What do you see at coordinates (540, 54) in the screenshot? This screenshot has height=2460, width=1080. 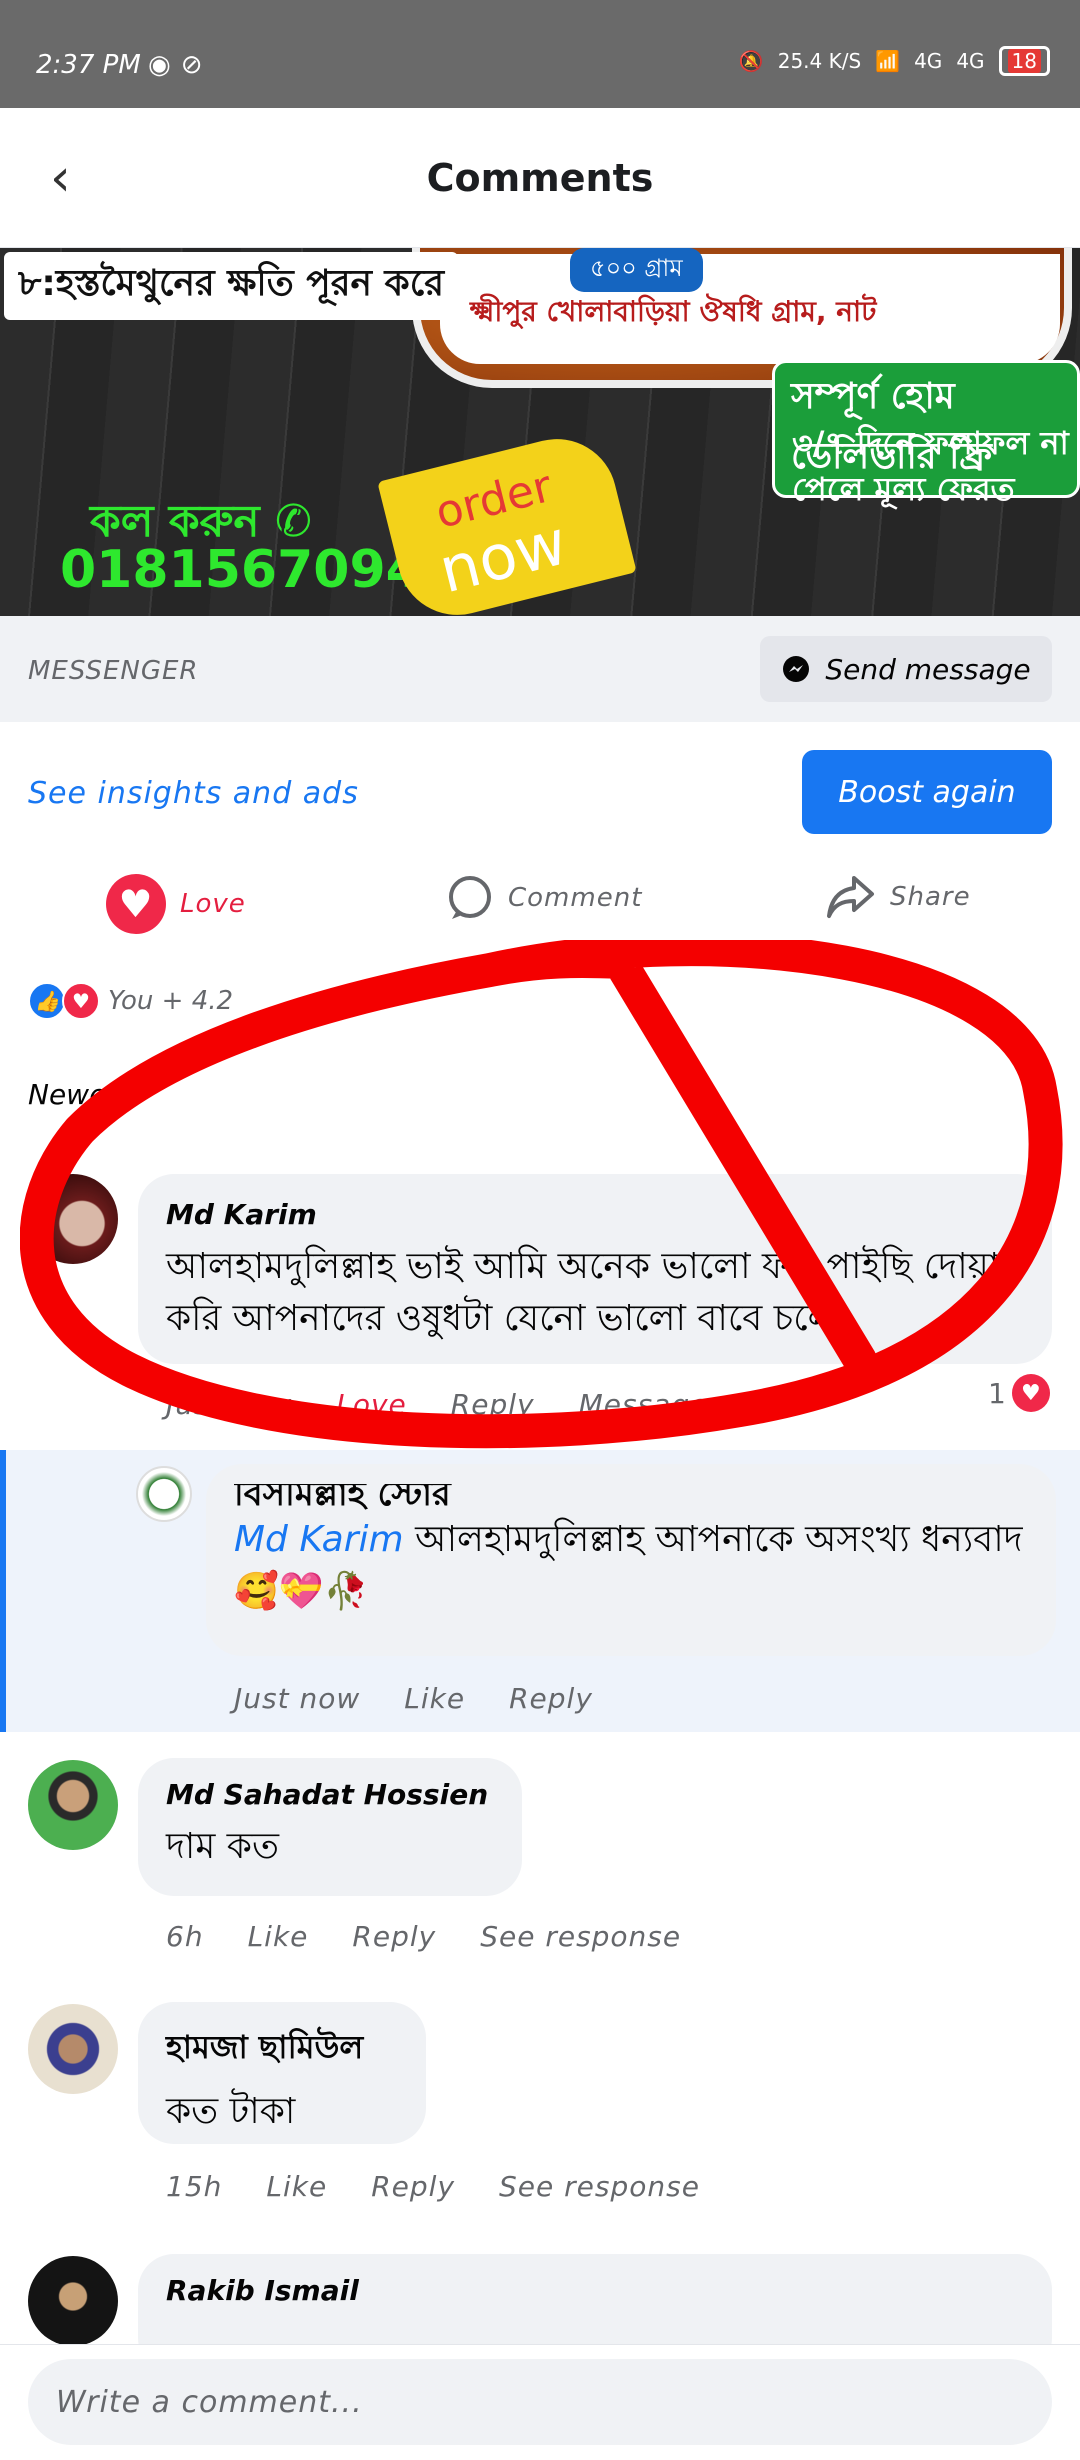 I see `status-bar: 2:37 PM ◉ ⊘ 🔕 25.4 K/S 📶 4G 4G 18` at bounding box center [540, 54].